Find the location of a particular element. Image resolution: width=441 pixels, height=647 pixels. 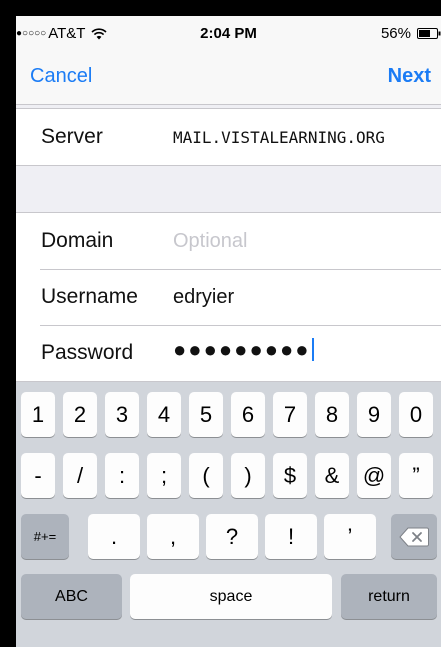

key-close-paren: ) is located at coordinates (248, 475).